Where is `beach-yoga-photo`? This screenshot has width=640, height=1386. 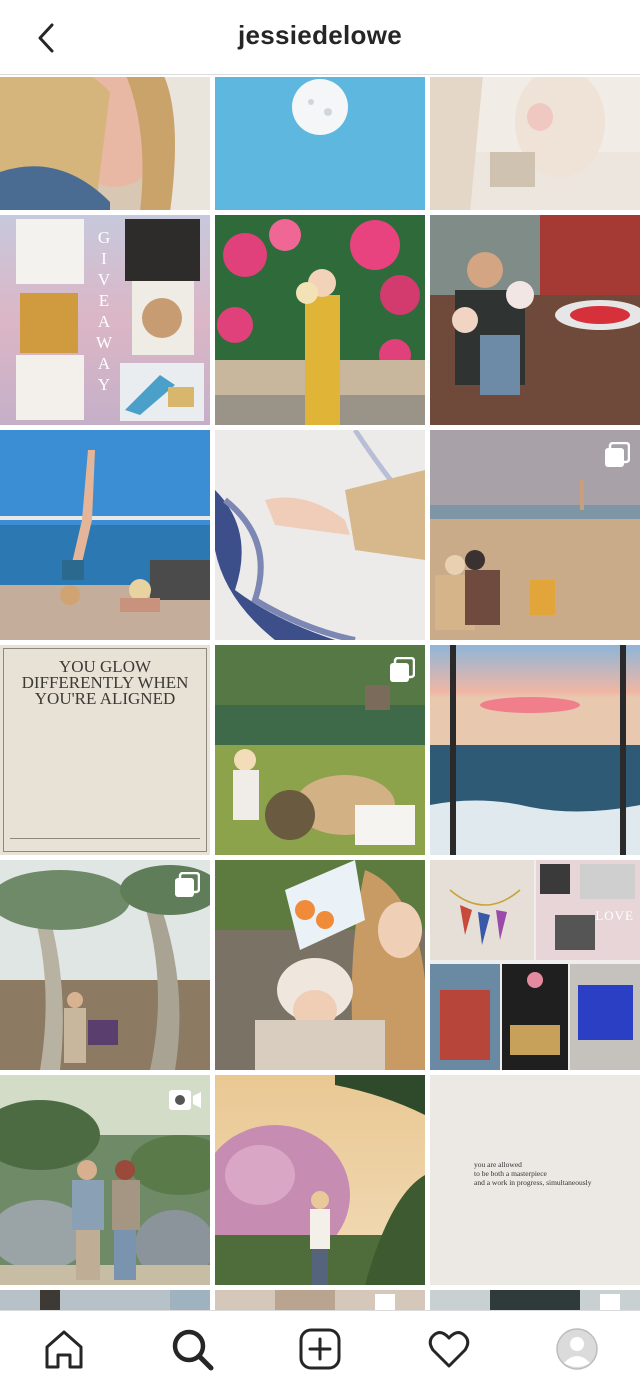
beach-yoga-photo is located at coordinates (105, 535).